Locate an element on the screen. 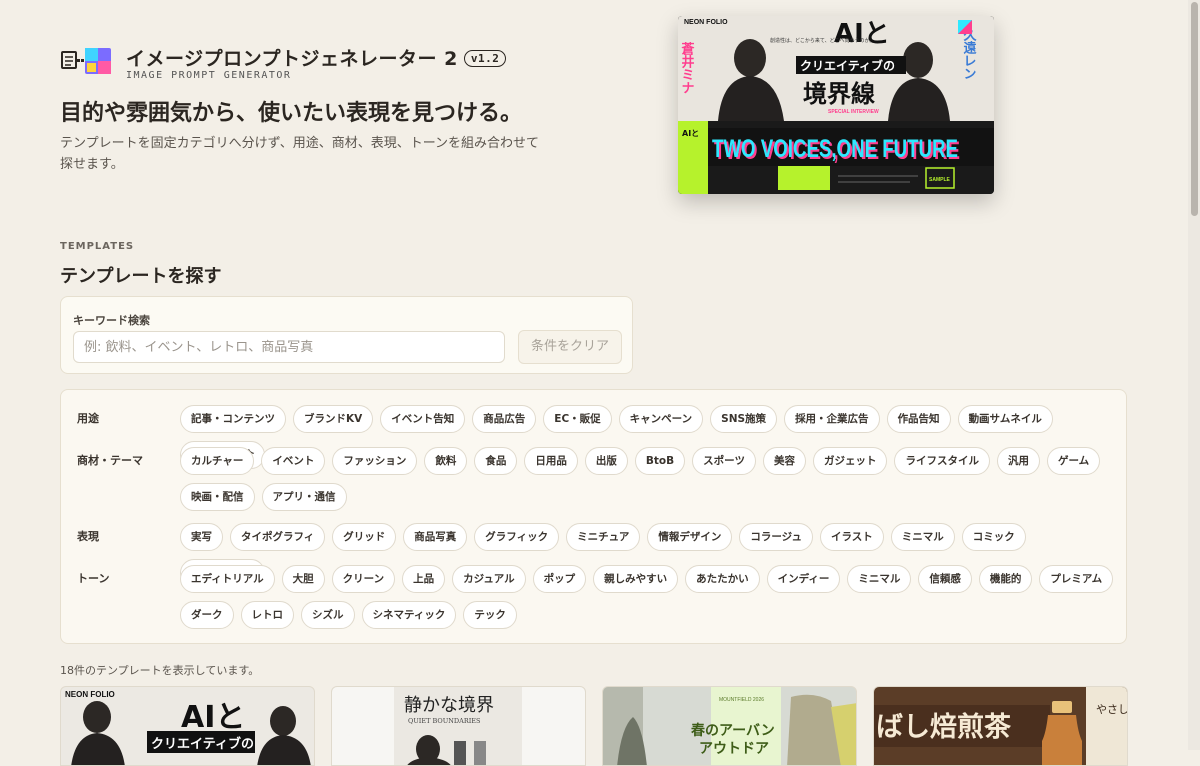 The image size is (1200, 766). search-panel: キーワード検索 条件をクリア is located at coordinates (346, 335).